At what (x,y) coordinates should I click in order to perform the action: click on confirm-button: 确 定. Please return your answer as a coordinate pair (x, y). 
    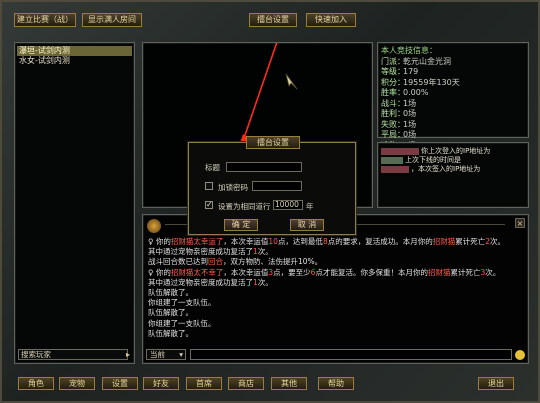
    Looking at the image, I should click on (241, 225).